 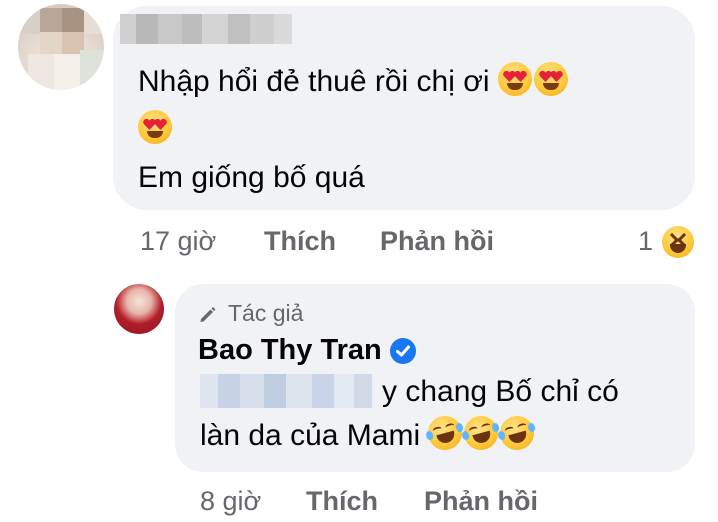 What do you see at coordinates (139, 309) in the screenshot?
I see `author-avatar` at bounding box center [139, 309].